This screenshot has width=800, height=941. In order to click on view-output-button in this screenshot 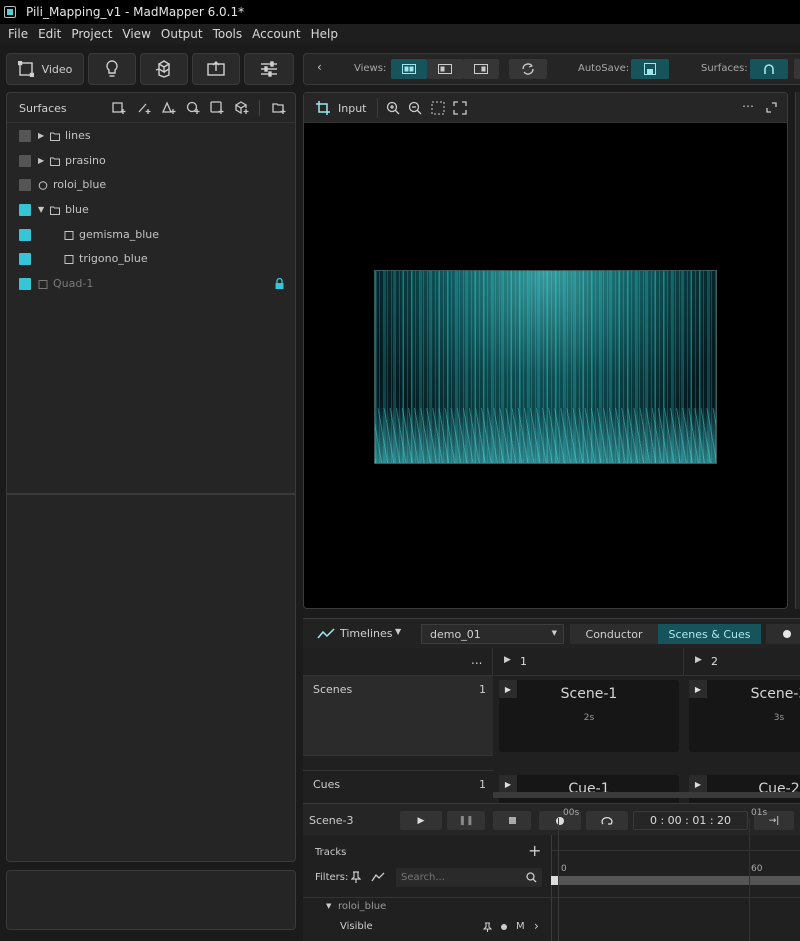, I will do `click(481, 69)`.